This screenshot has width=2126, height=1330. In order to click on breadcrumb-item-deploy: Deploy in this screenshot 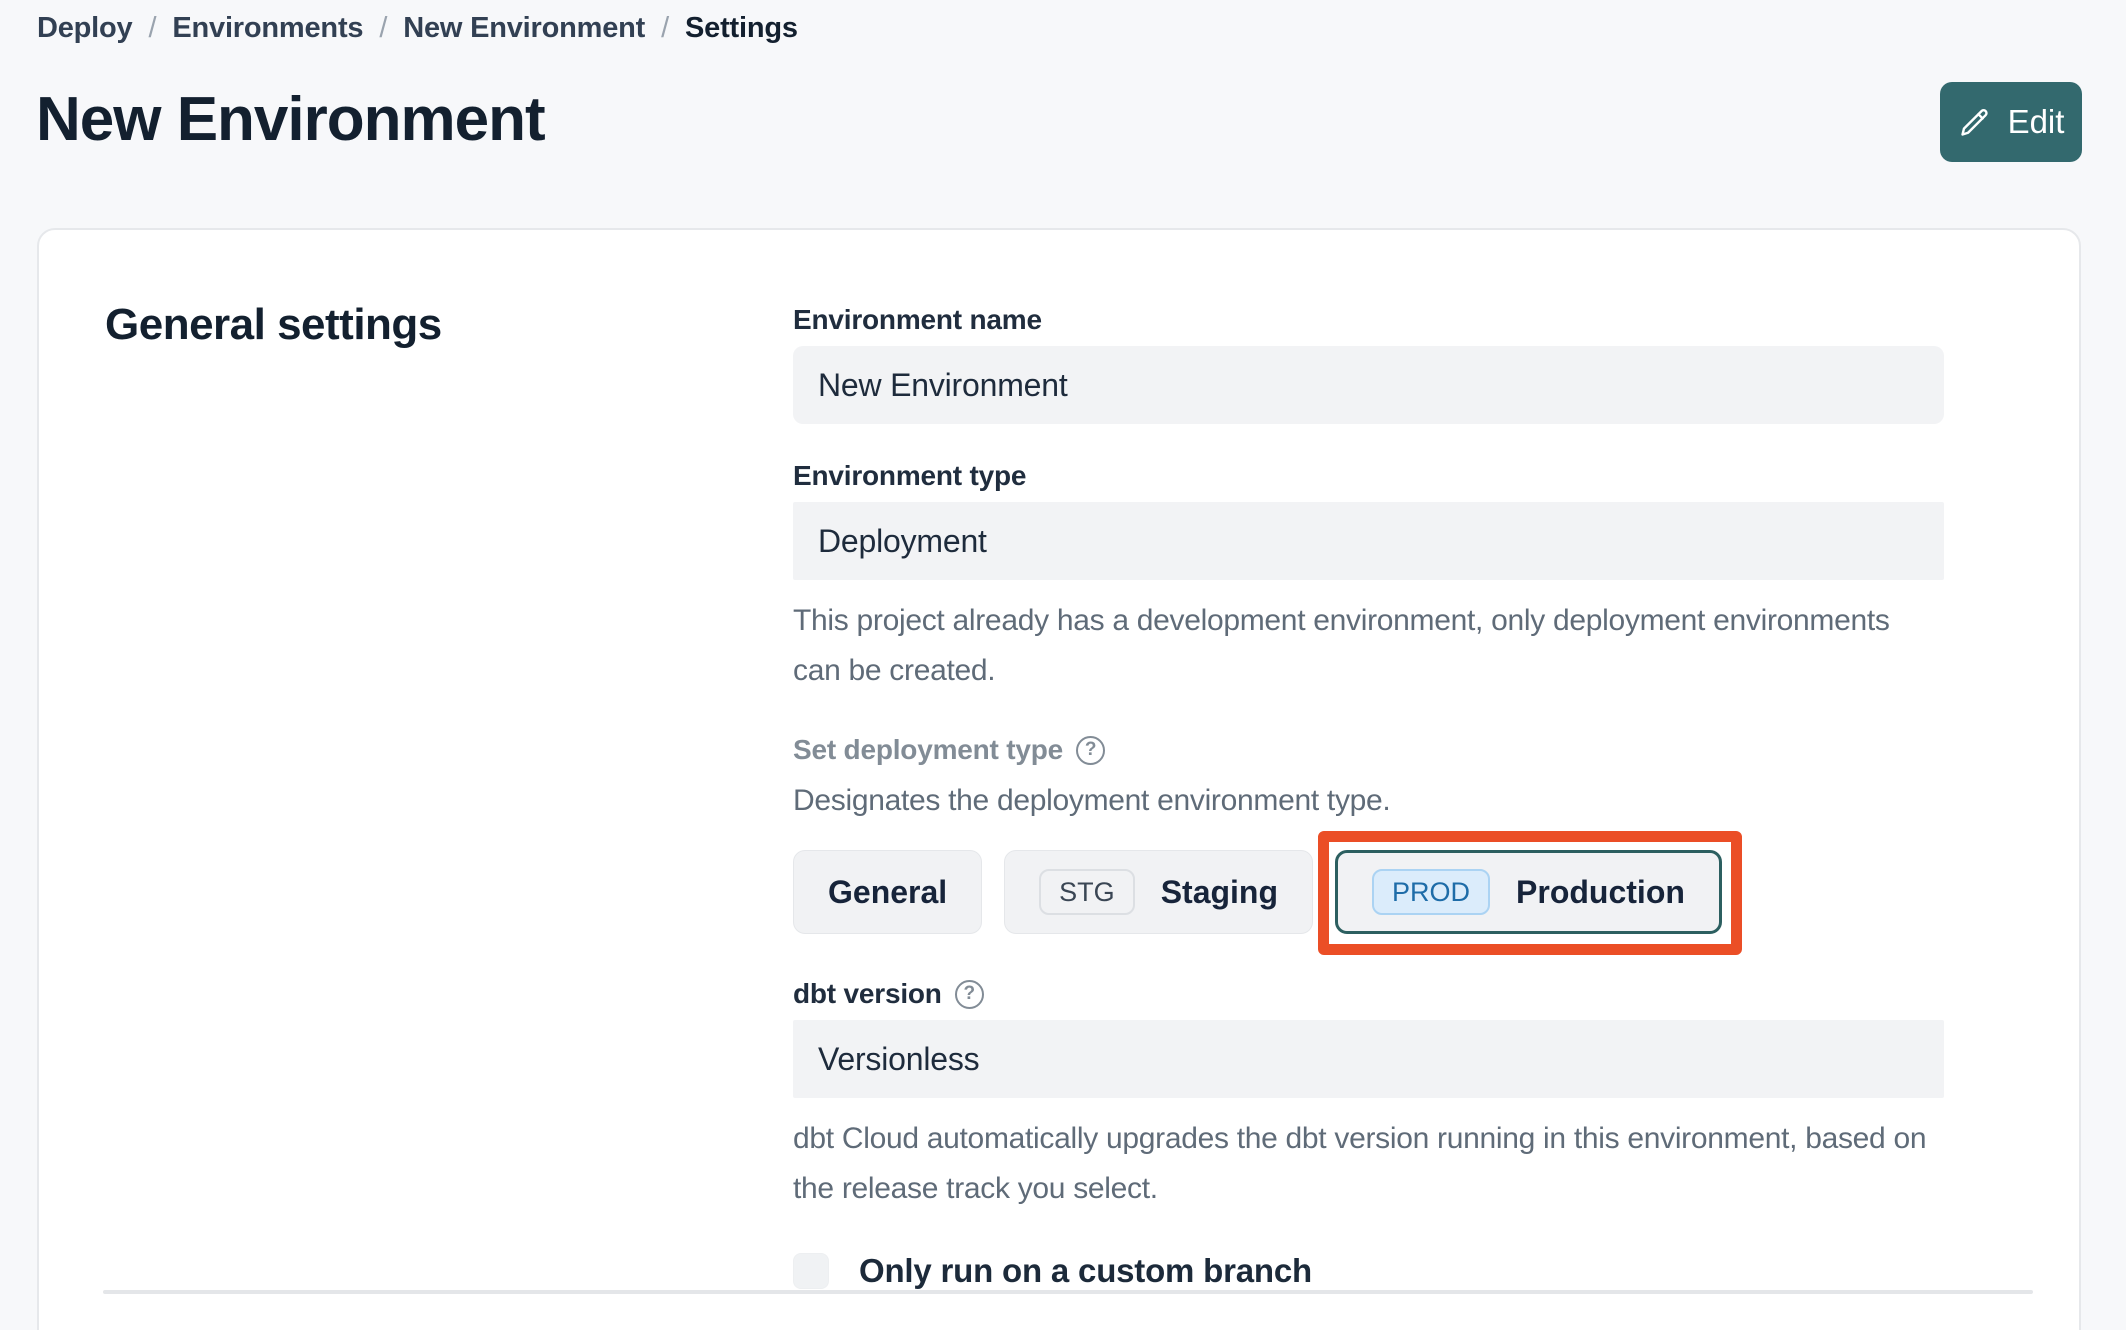, I will do `click(85, 28)`.